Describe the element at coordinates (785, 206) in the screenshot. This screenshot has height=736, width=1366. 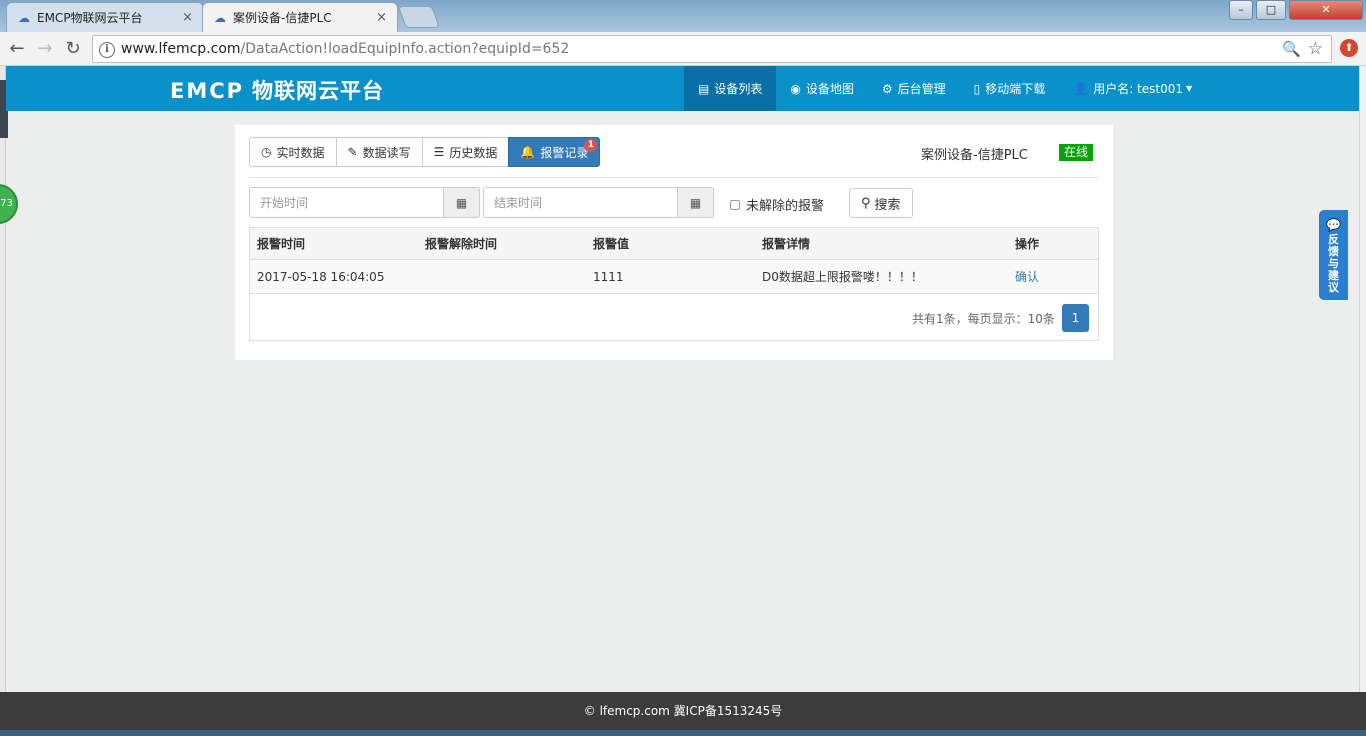
I see `unresolved-label: 未解除的报警` at that location.